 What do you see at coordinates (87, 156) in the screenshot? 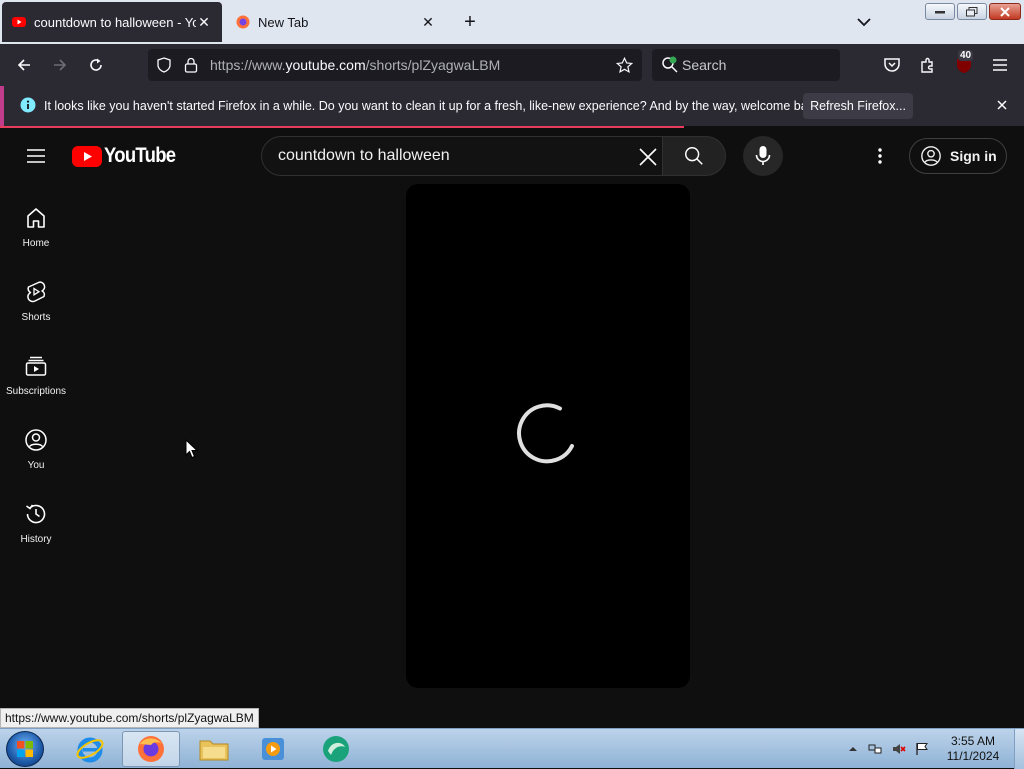
I see `youtube-play-logo-icon` at bounding box center [87, 156].